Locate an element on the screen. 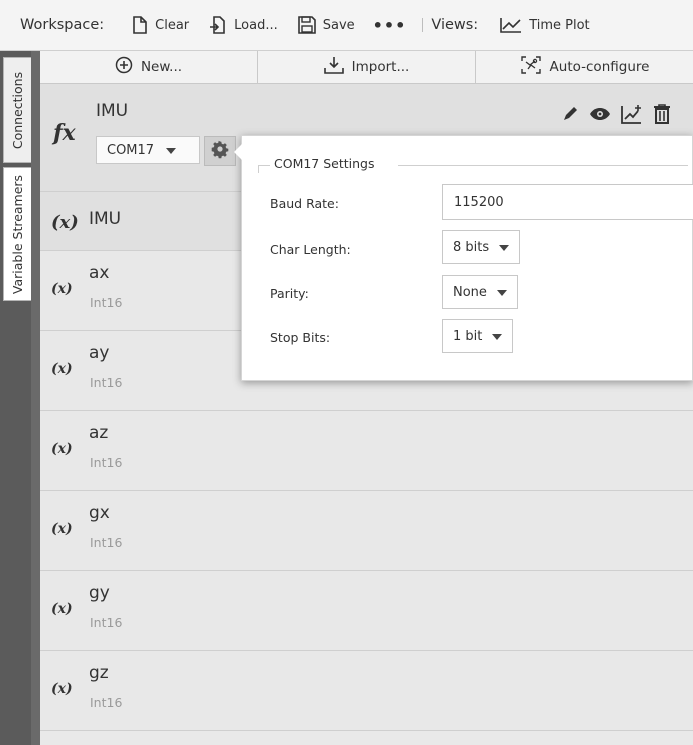 The width and height of the screenshot is (693, 745). more-menu-button: ••• is located at coordinates (390, 25).